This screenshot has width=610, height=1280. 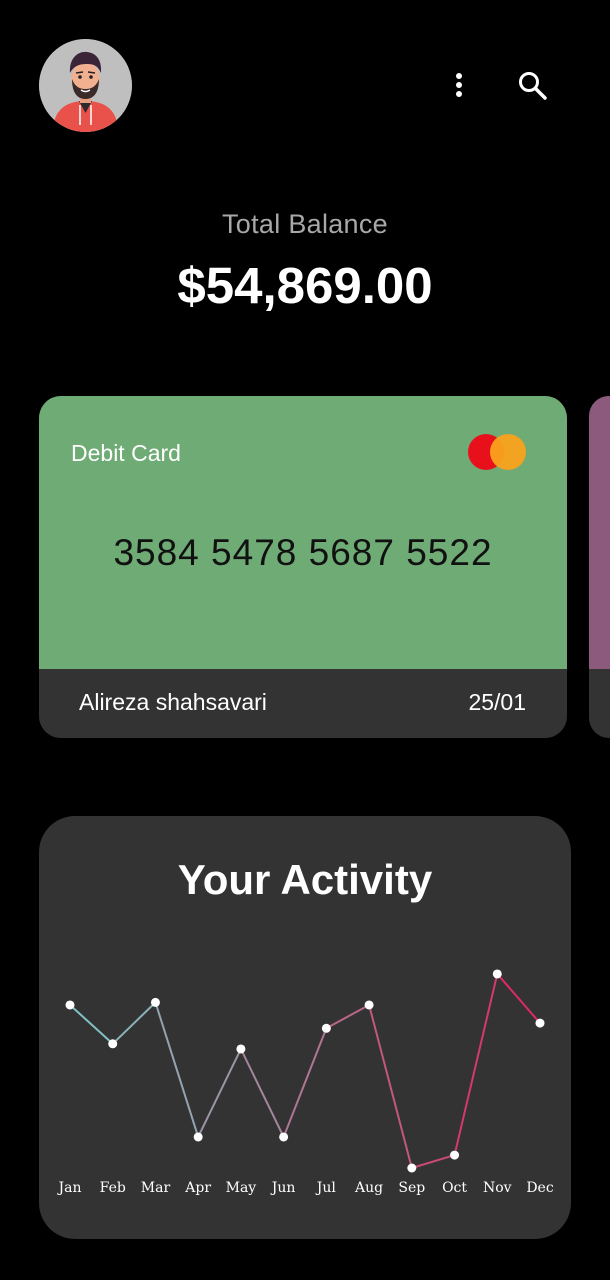 What do you see at coordinates (305, 285) in the screenshot?
I see `total-balance-amount: $54,869.00` at bounding box center [305, 285].